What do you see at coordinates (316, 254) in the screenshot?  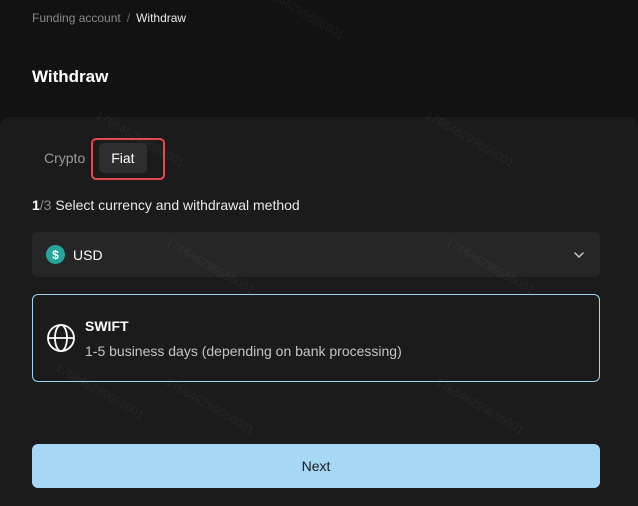 I see `currency-select: $ USD` at bounding box center [316, 254].